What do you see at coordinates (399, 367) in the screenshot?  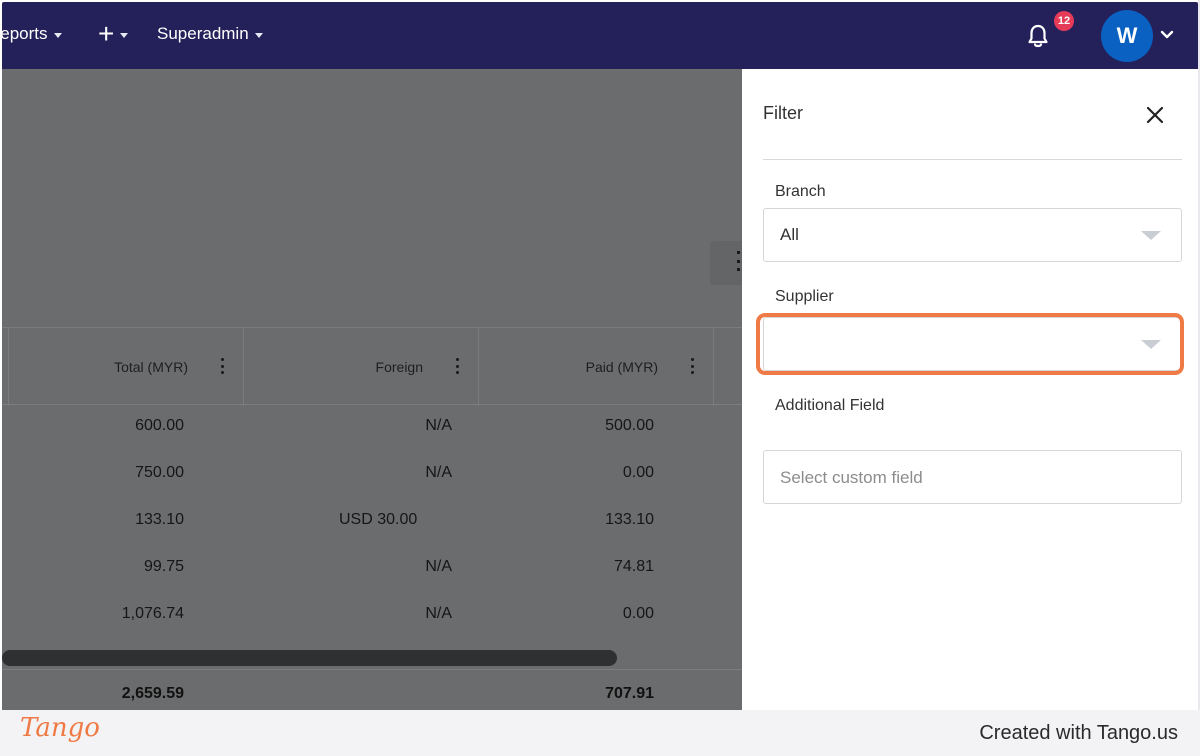 I see `column-header-foreign-label: Foreign` at bounding box center [399, 367].